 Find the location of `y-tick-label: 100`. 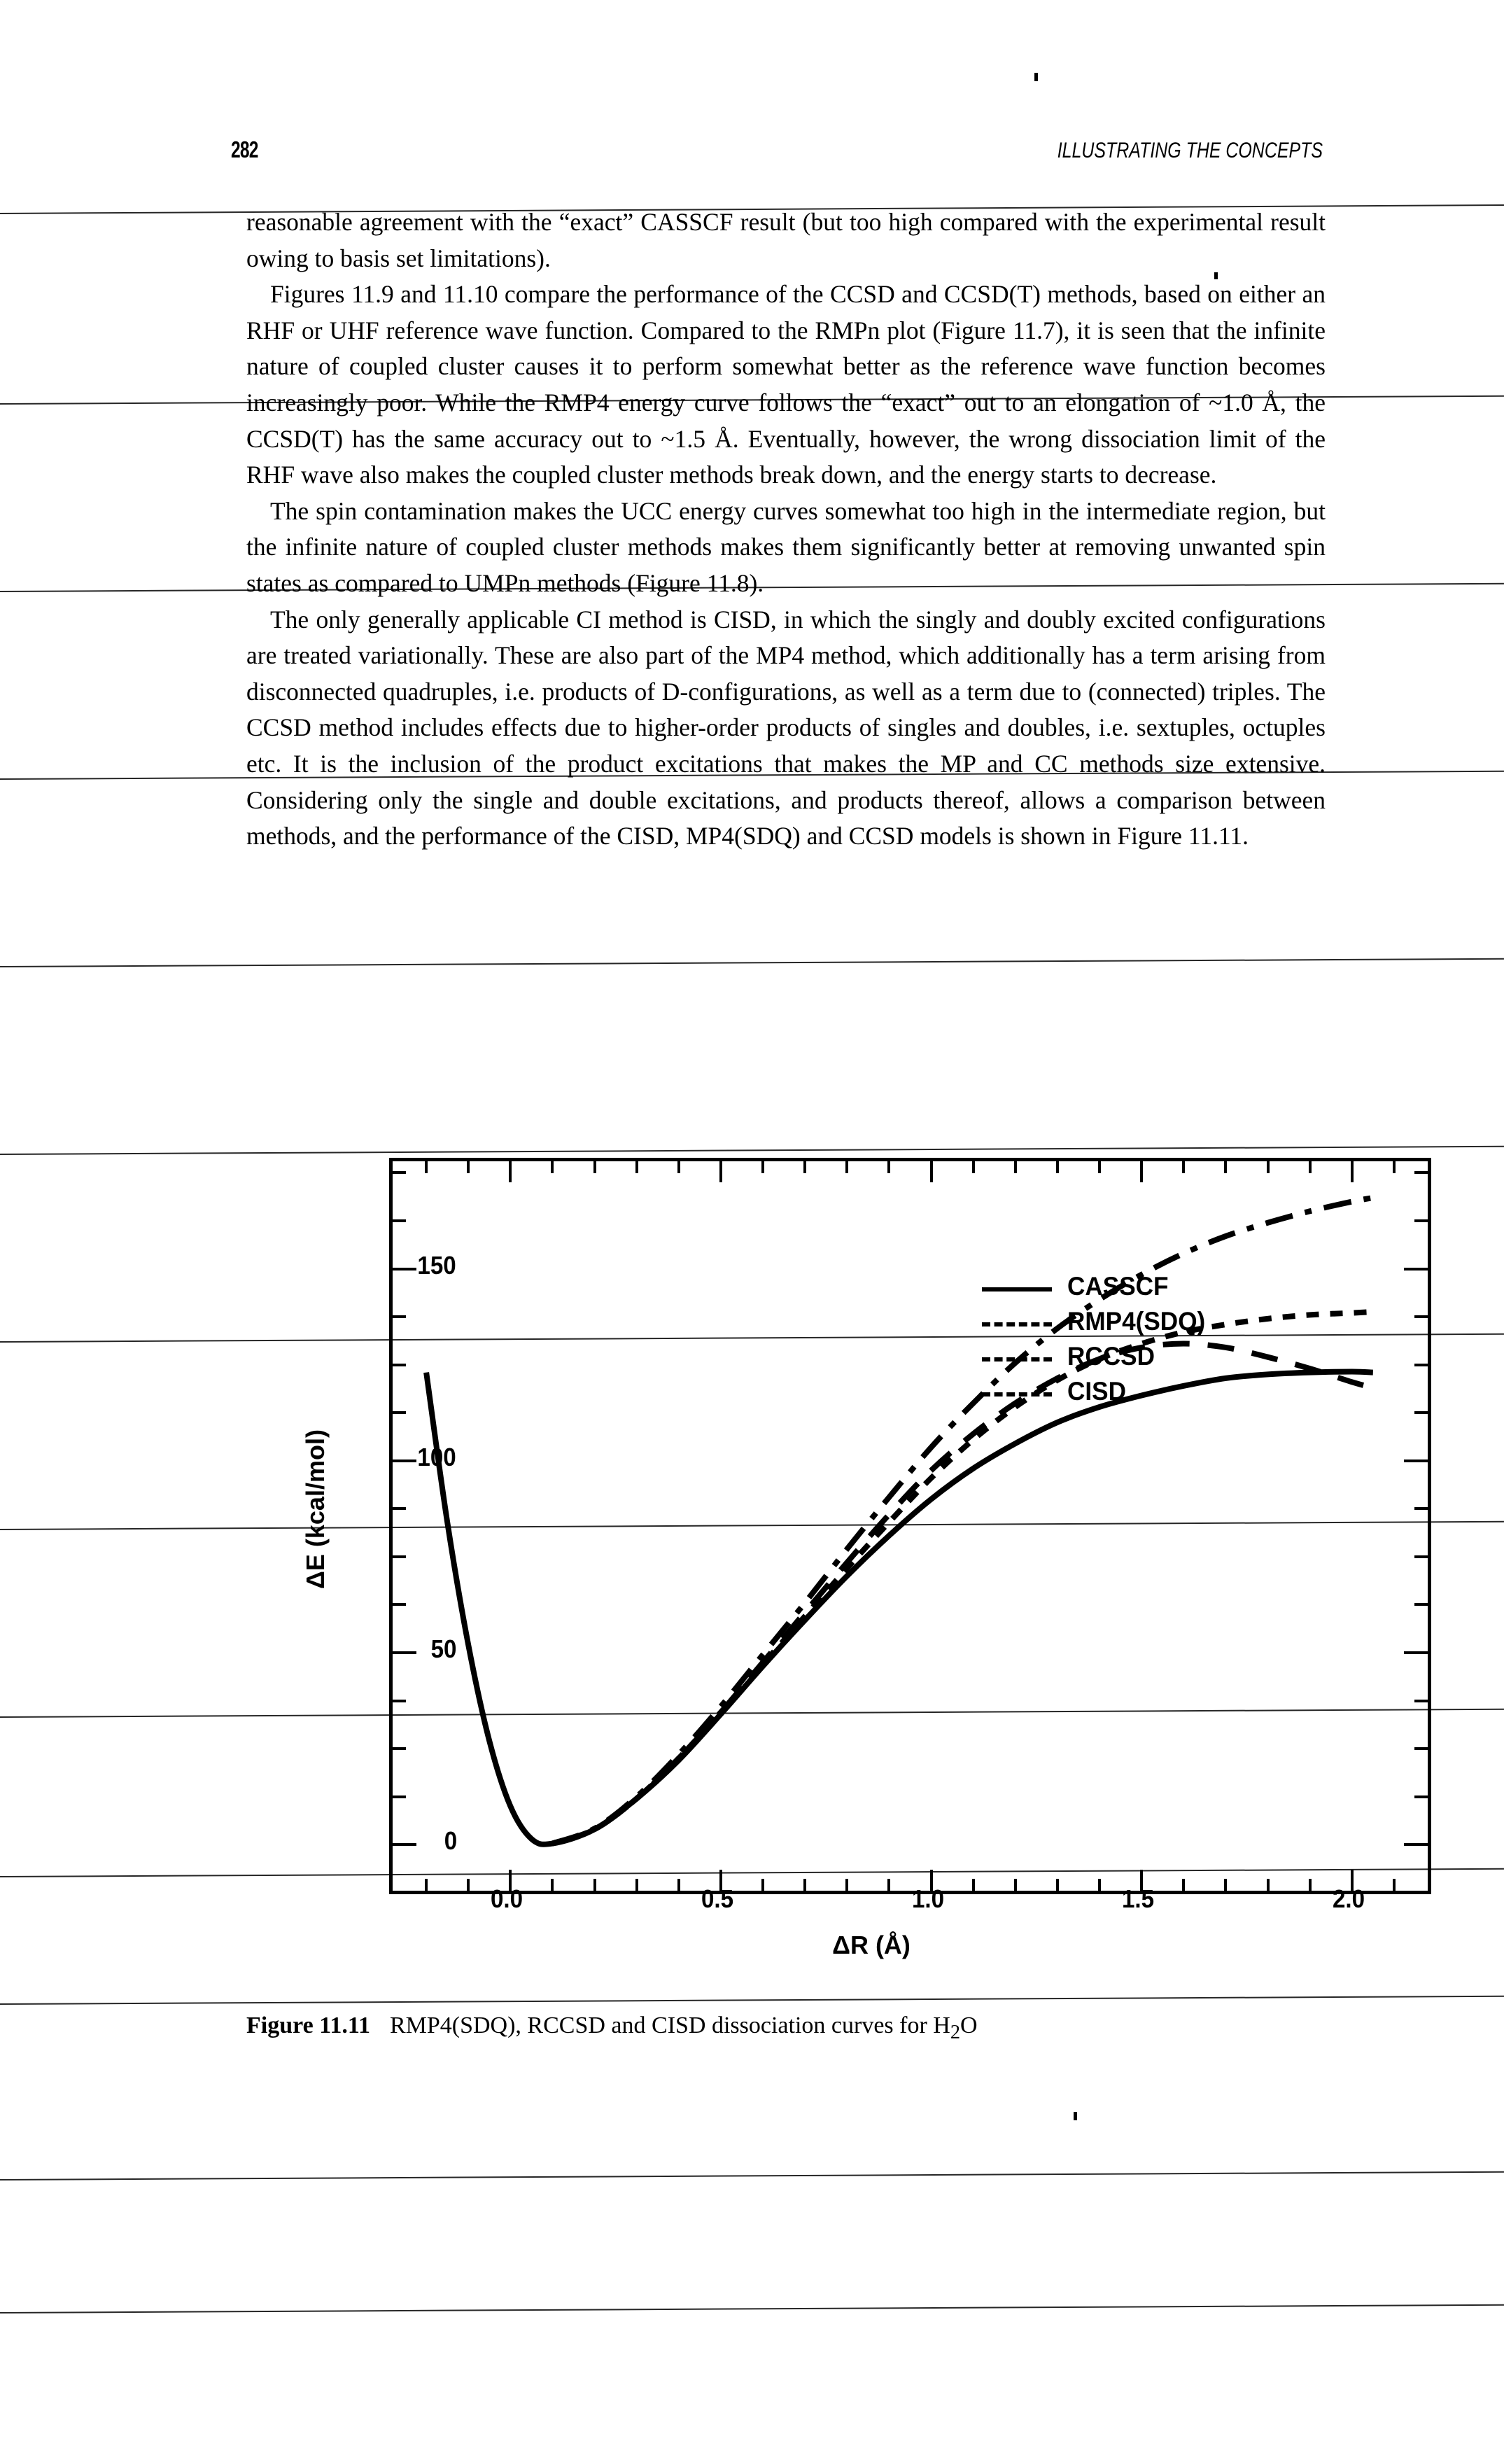

y-tick-label: 100 is located at coordinates (436, 1456).